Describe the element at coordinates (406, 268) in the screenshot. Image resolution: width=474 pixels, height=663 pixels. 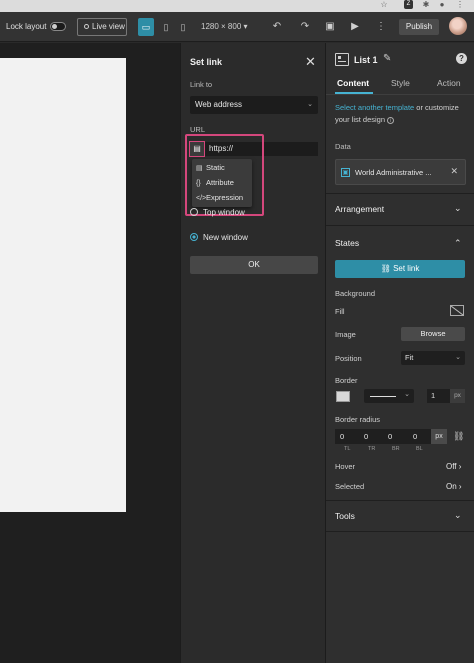
I see `set-link-label: Set link` at that location.